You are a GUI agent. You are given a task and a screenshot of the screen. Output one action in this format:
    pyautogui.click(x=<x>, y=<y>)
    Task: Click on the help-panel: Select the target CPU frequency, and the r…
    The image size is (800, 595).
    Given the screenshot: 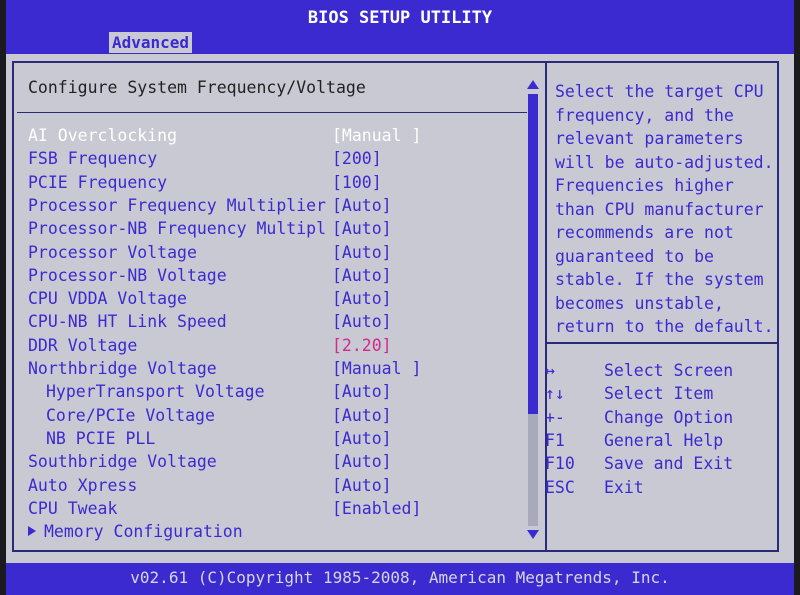 What is the action you would take?
    pyautogui.click(x=667, y=209)
    